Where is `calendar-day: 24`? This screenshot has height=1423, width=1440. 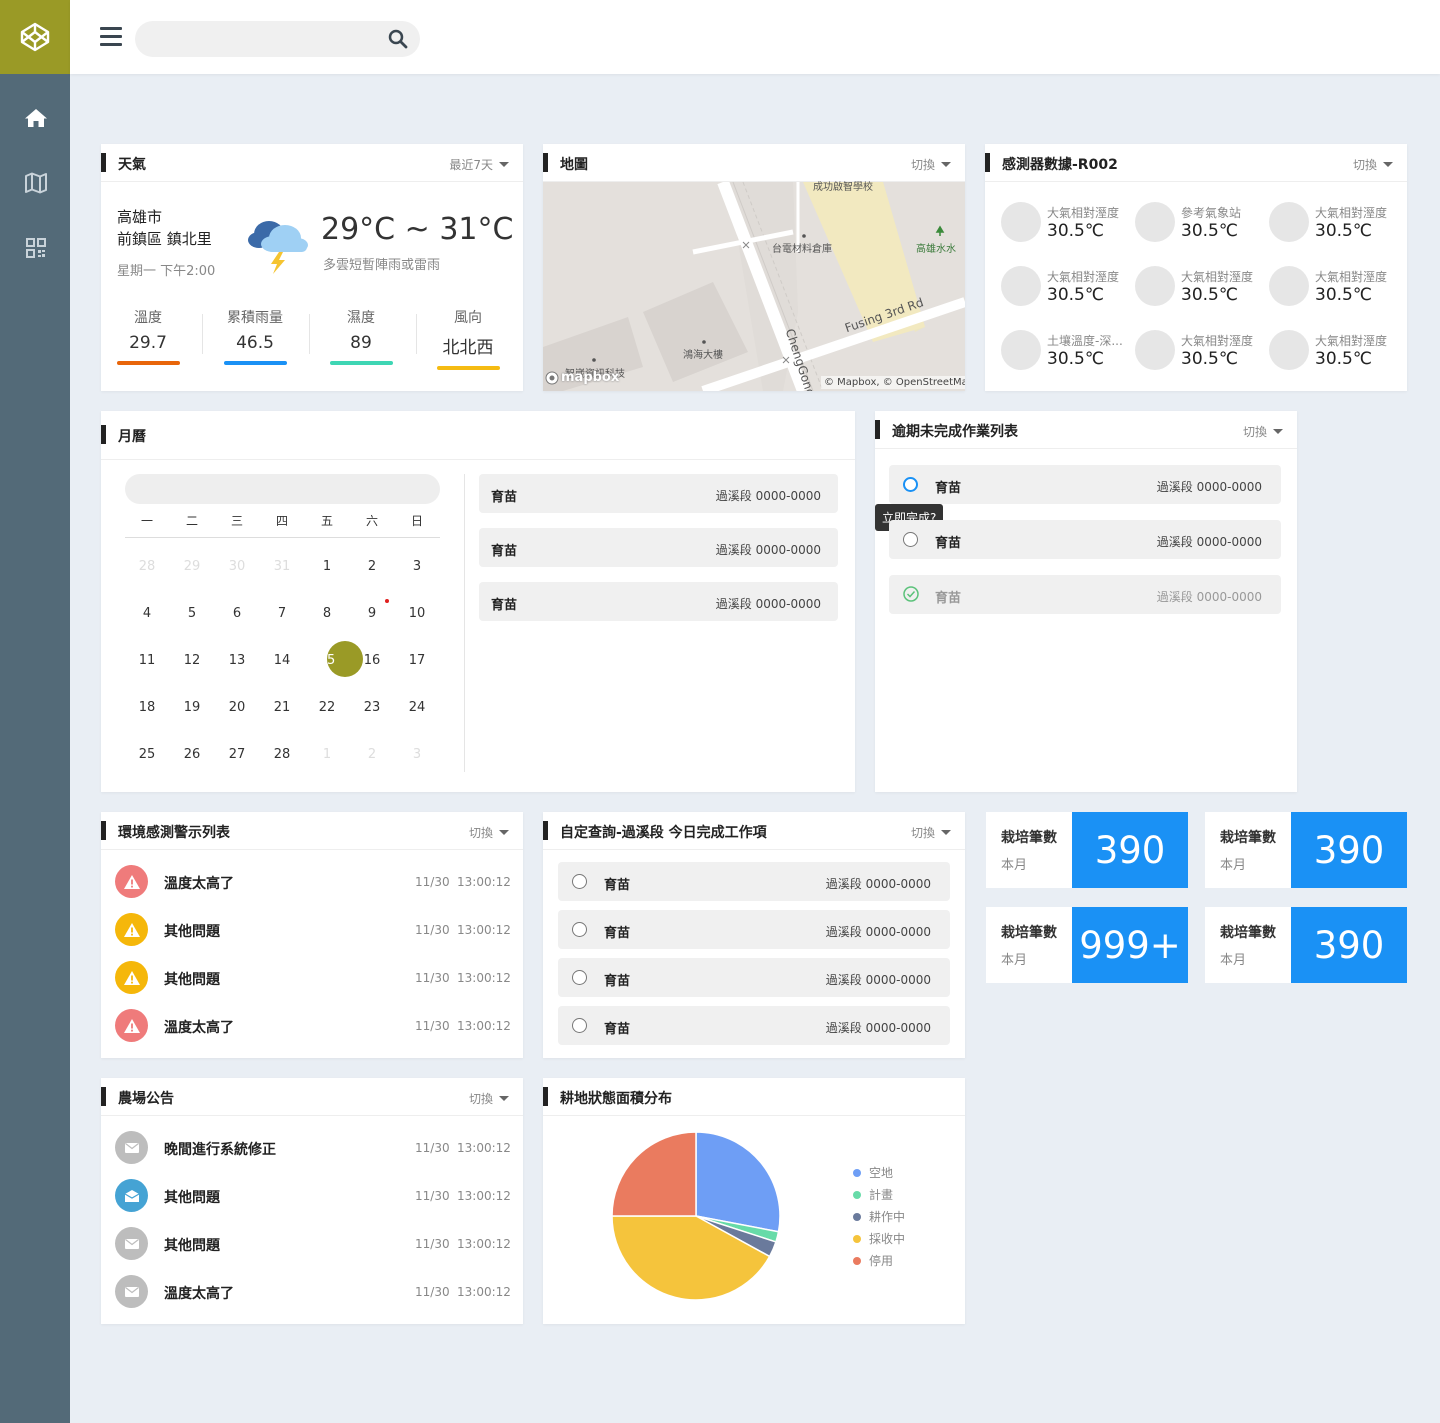
calendar-day: 24 is located at coordinates (417, 707).